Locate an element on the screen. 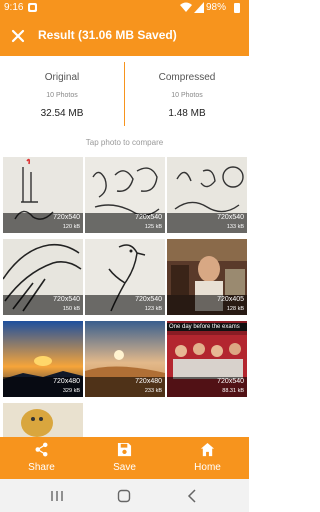 This screenshot has height=512, width=320. original-size: 32.54 MB is located at coordinates (62, 113).